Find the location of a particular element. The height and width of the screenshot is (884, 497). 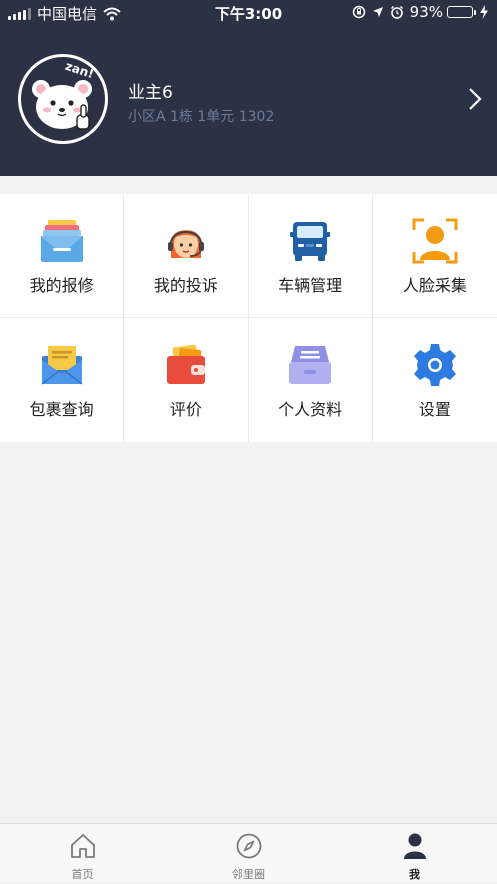

tab-bar: 首页 邻里圈 我 is located at coordinates (248, 853).